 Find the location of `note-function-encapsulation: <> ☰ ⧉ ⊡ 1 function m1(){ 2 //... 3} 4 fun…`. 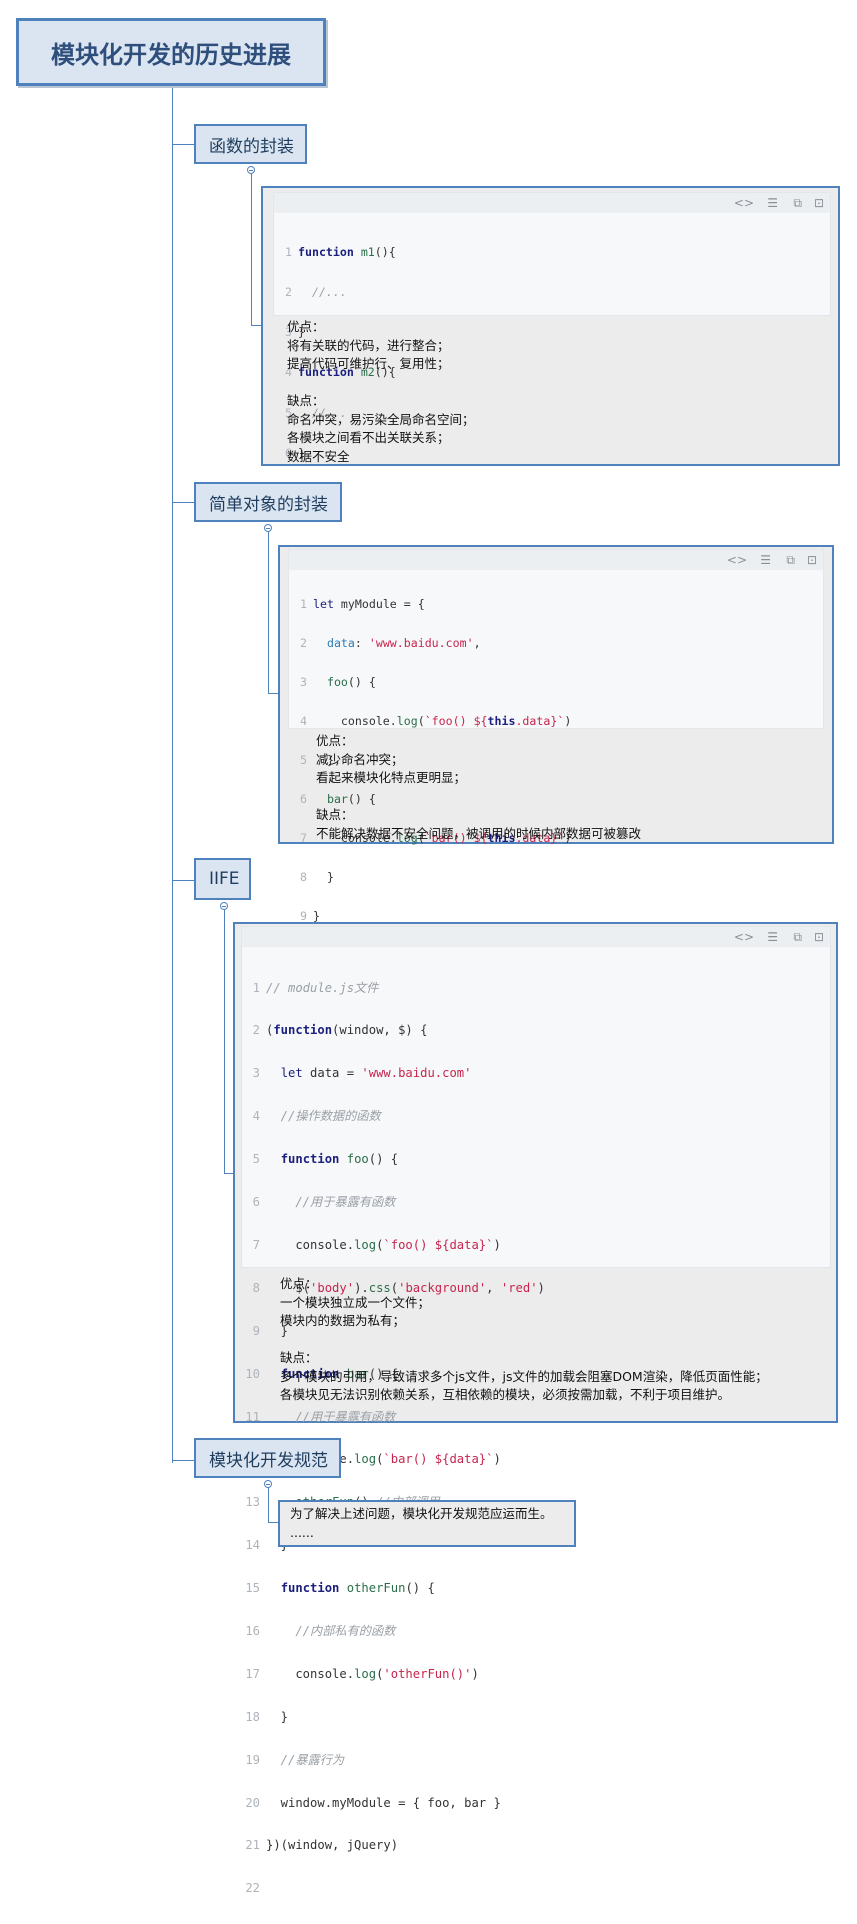

note-function-encapsulation: <> ☰ ⧉ ⊡ 1 function m1(){ 2 //... 3} 4 fun… is located at coordinates (550, 343).